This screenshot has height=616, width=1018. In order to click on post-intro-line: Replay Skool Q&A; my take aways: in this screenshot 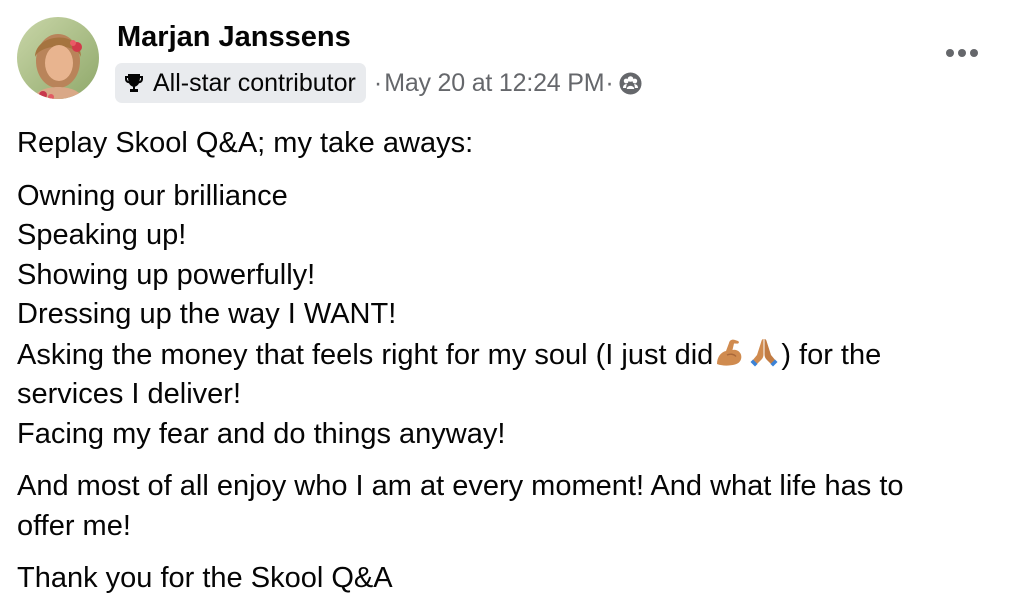, I will do `click(245, 143)`.